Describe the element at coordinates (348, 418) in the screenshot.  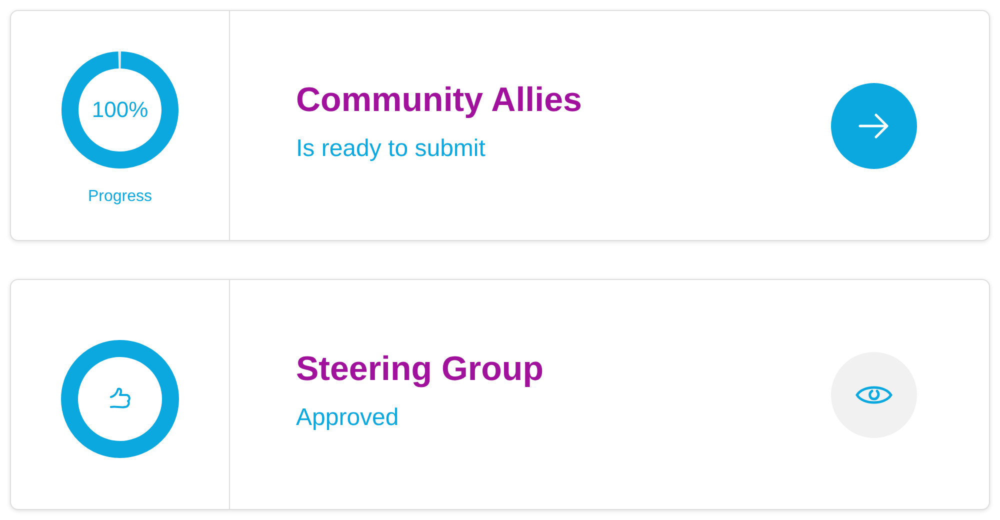
I see `card-status: Approved` at that location.